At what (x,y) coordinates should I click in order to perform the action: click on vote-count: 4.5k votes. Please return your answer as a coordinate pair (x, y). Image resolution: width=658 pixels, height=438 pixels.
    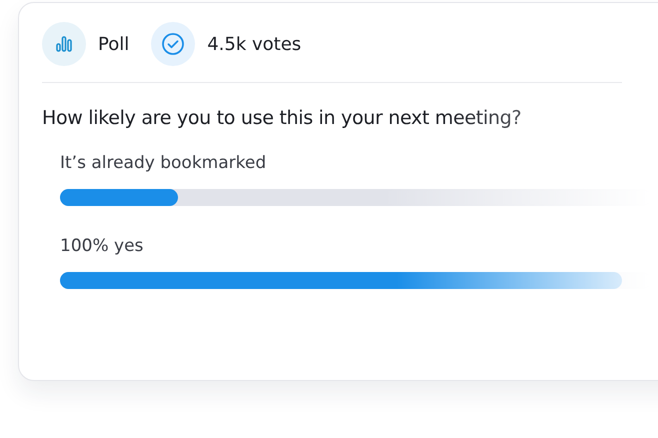
    Looking at the image, I should click on (254, 44).